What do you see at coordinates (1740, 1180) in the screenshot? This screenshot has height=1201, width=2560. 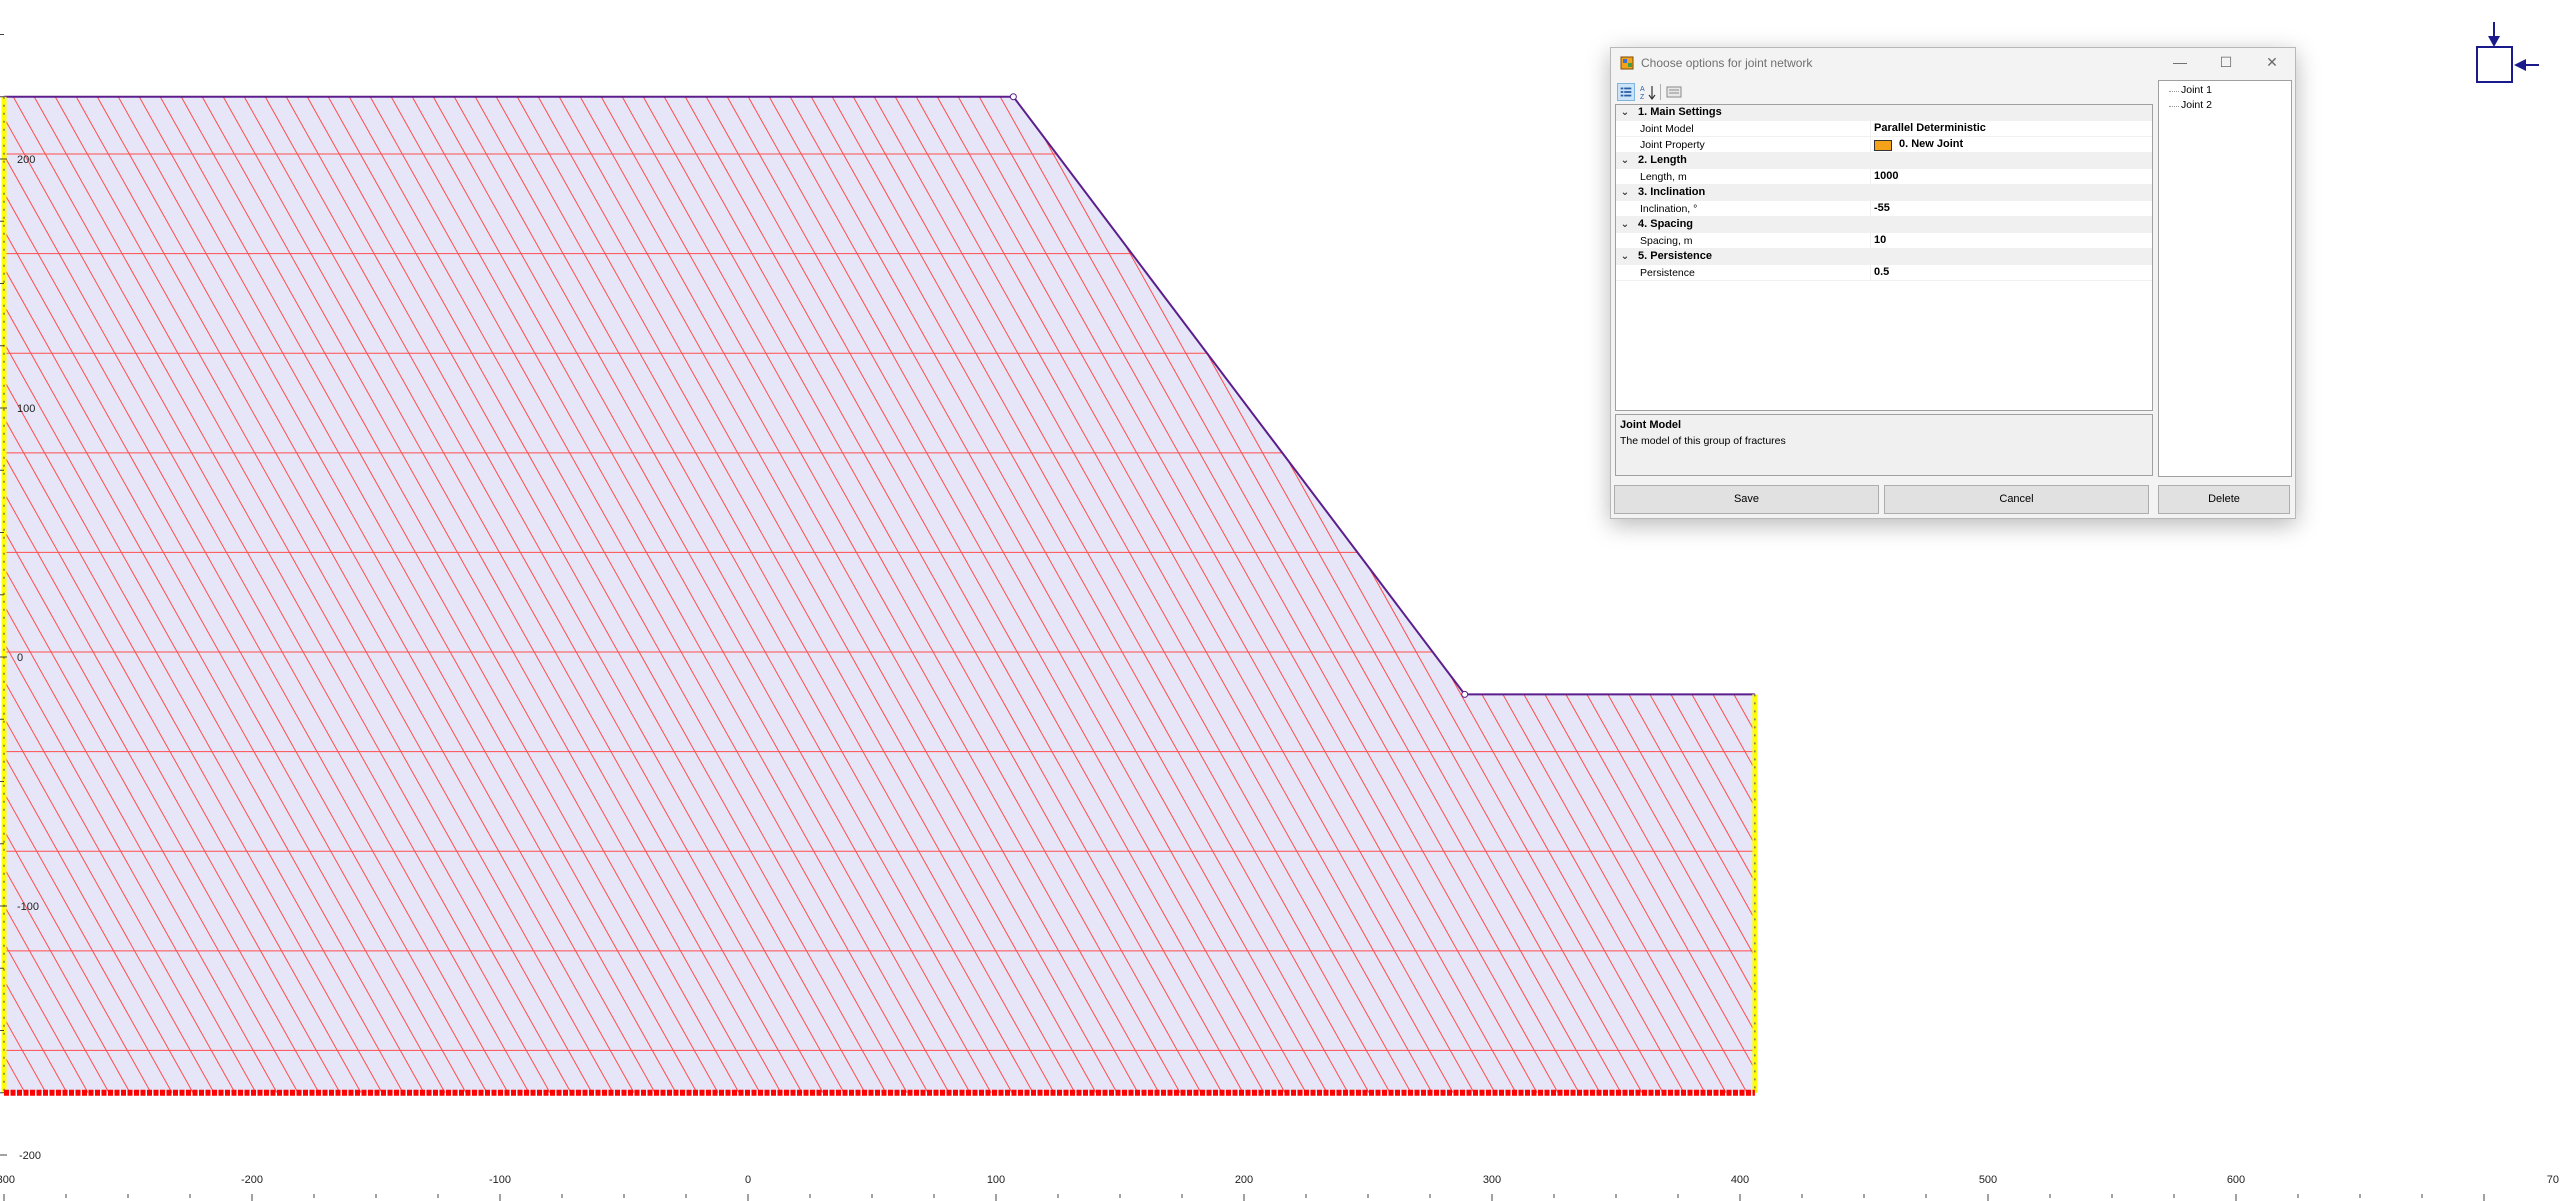 I see `x-tick-label: 400` at bounding box center [1740, 1180].